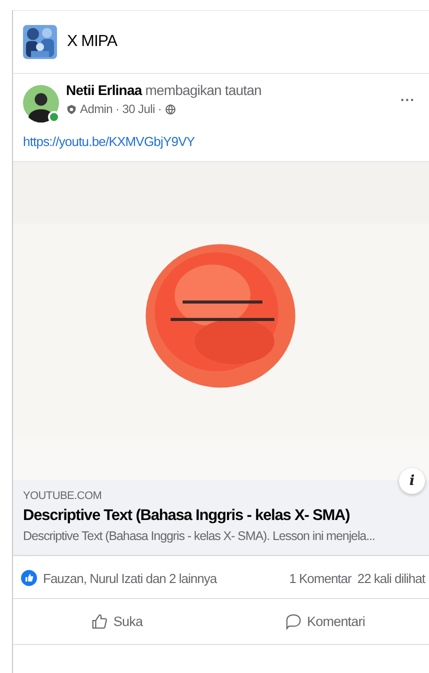  What do you see at coordinates (391, 578) in the screenshot?
I see `view-count: 22 kali dilihat` at bounding box center [391, 578].